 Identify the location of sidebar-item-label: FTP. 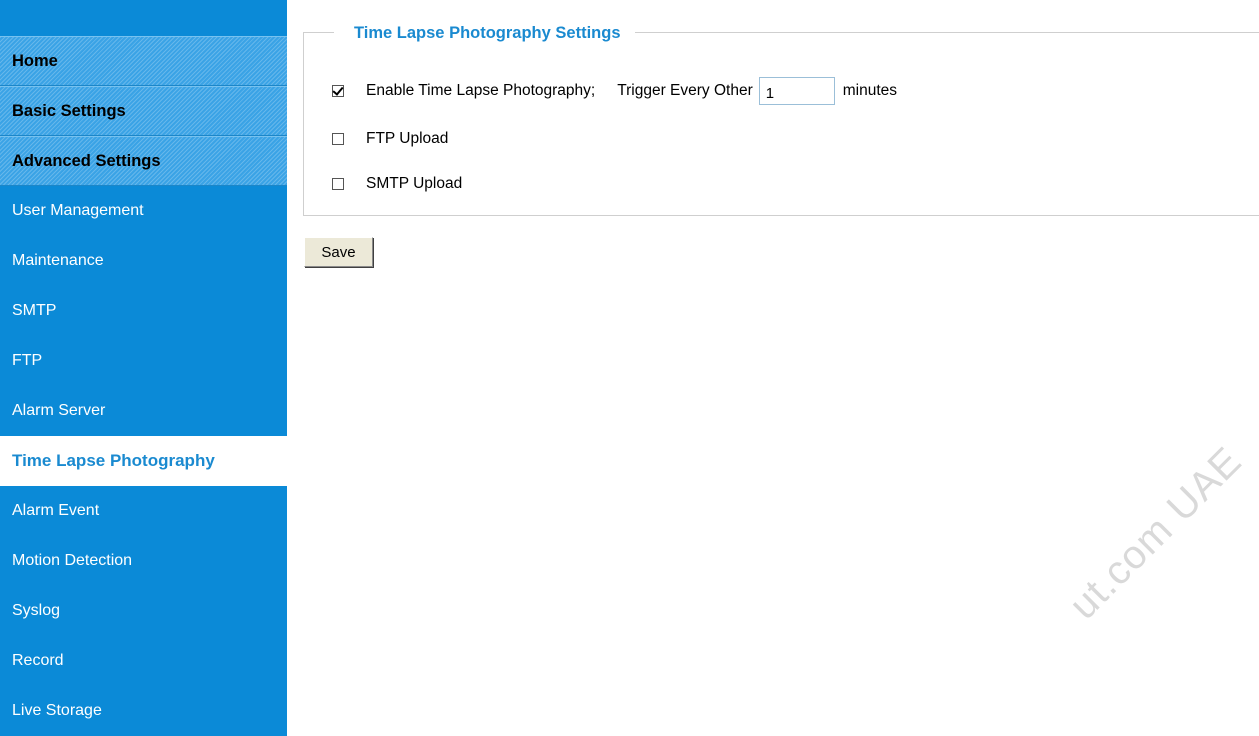
(27, 360).